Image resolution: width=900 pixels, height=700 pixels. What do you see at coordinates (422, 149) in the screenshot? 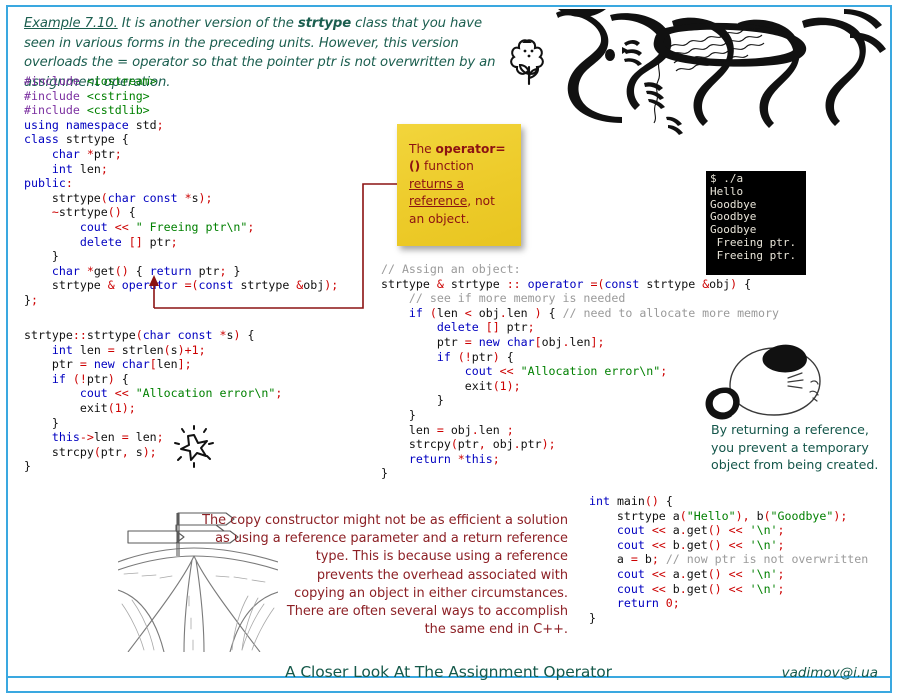
I see `sticky-text-1: The` at bounding box center [422, 149].